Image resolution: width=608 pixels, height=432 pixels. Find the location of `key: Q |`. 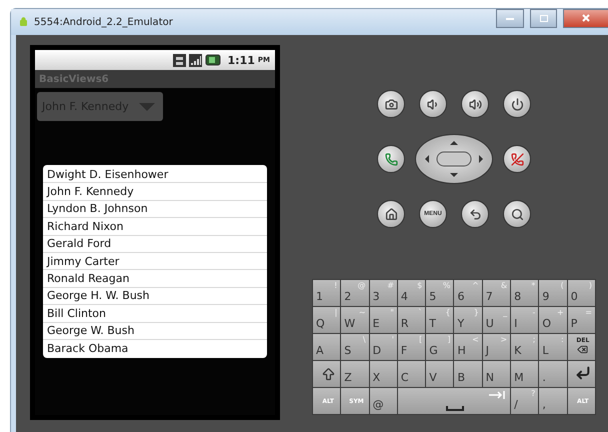

key: Q | is located at coordinates (326, 320).